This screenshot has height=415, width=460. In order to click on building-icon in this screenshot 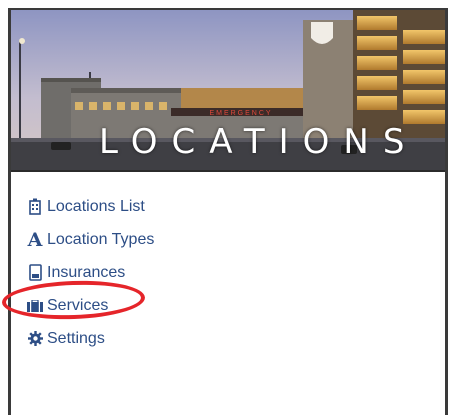, I will do `click(35, 206)`.